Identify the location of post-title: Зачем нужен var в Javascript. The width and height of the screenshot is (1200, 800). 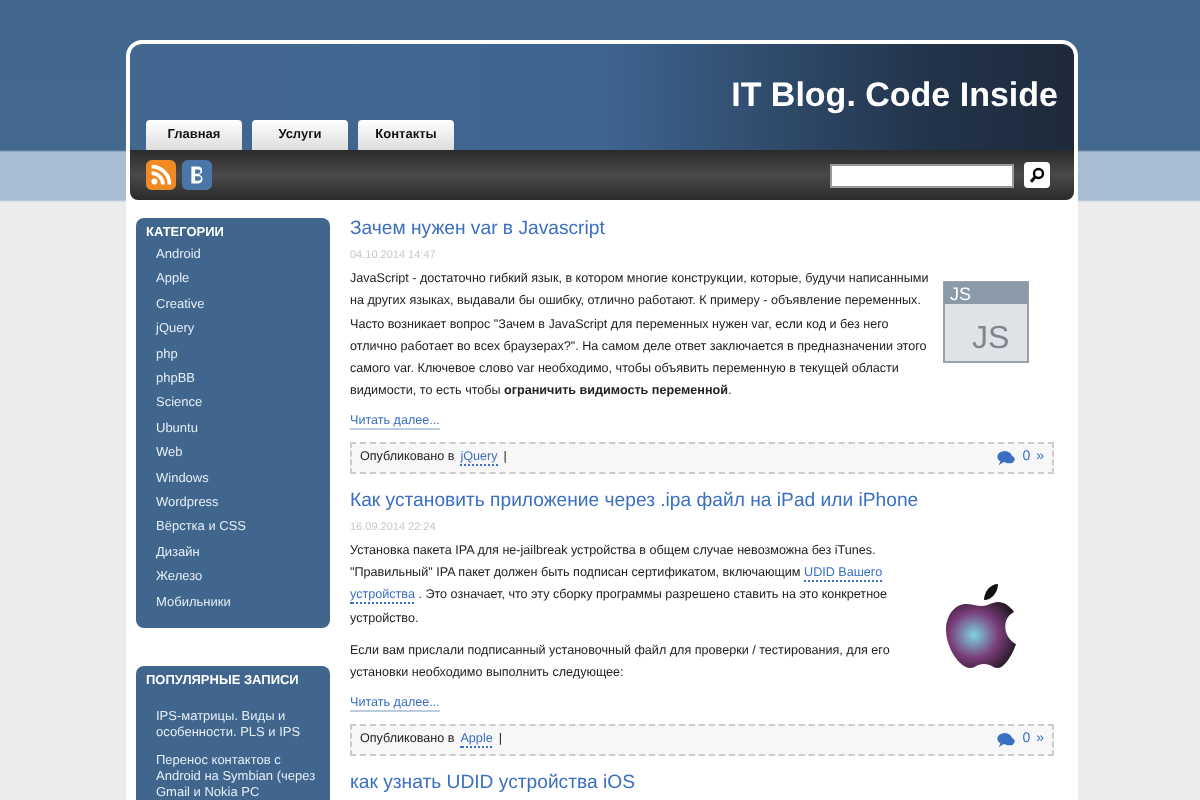
(477, 229).